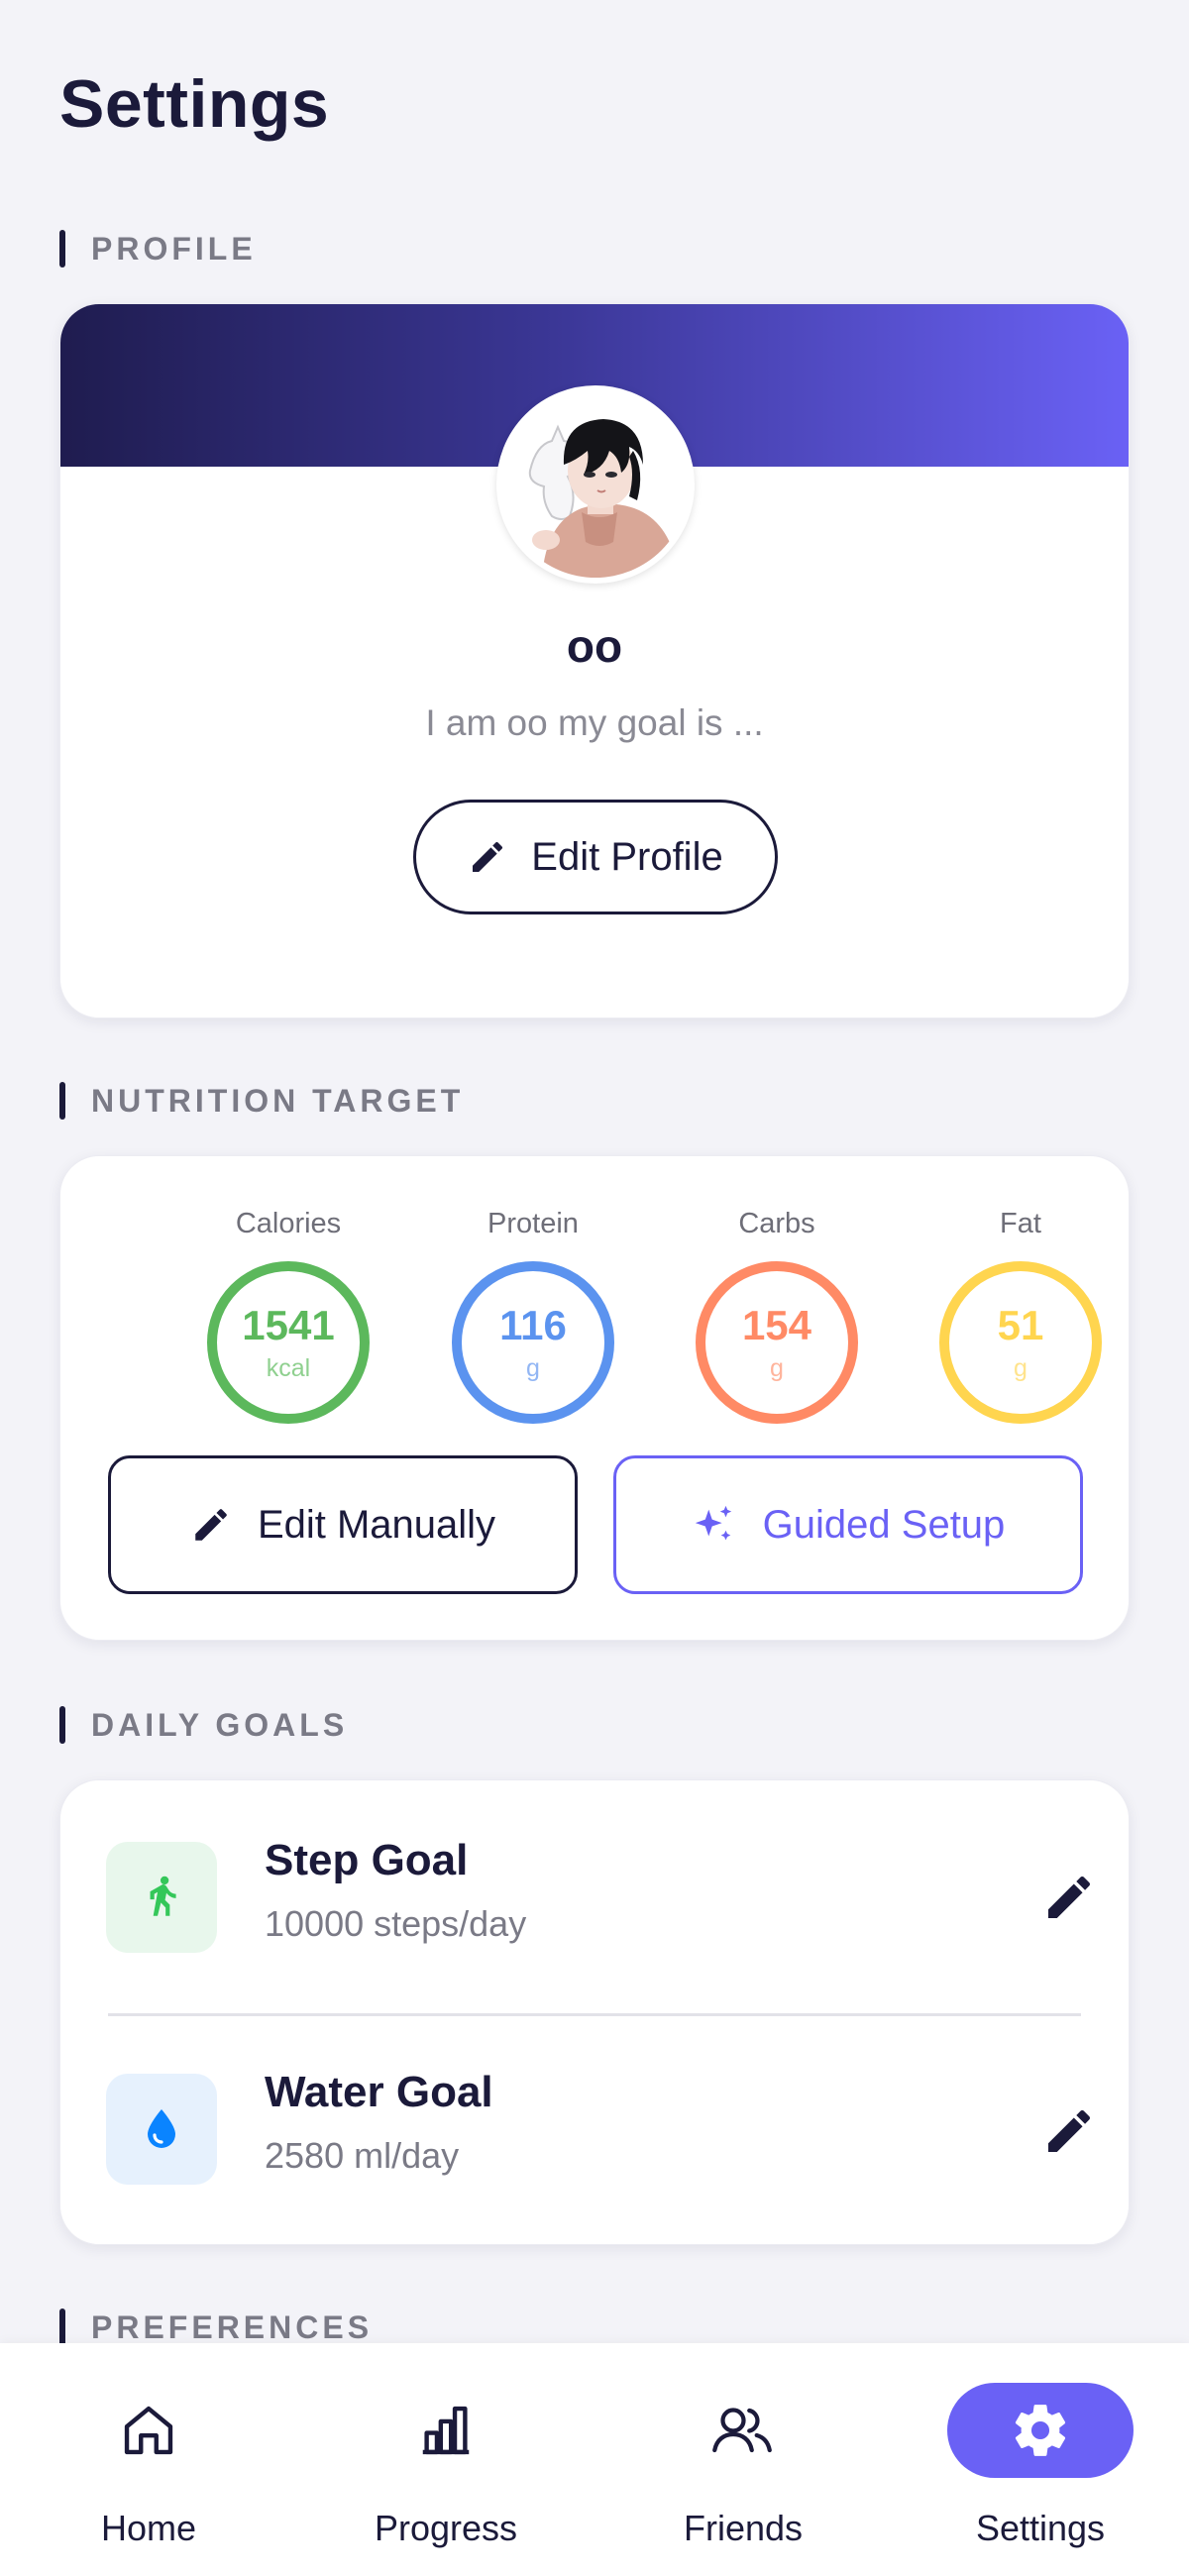 Image resolution: width=1189 pixels, height=2576 pixels. I want to click on macro-fat: Fat 51 g, so click(1020, 1316).